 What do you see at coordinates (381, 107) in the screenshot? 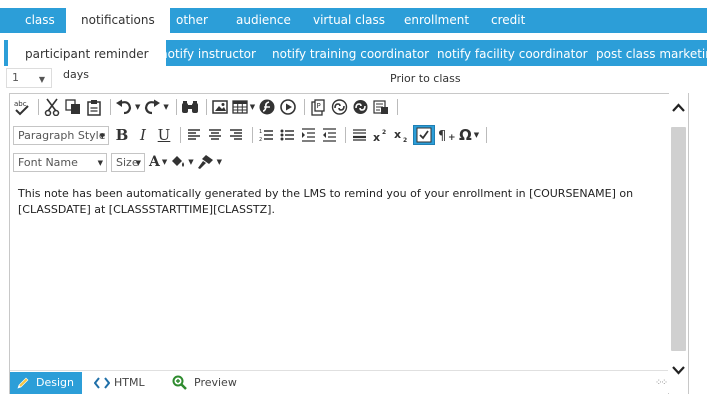
I see `template-manager-icon` at bounding box center [381, 107].